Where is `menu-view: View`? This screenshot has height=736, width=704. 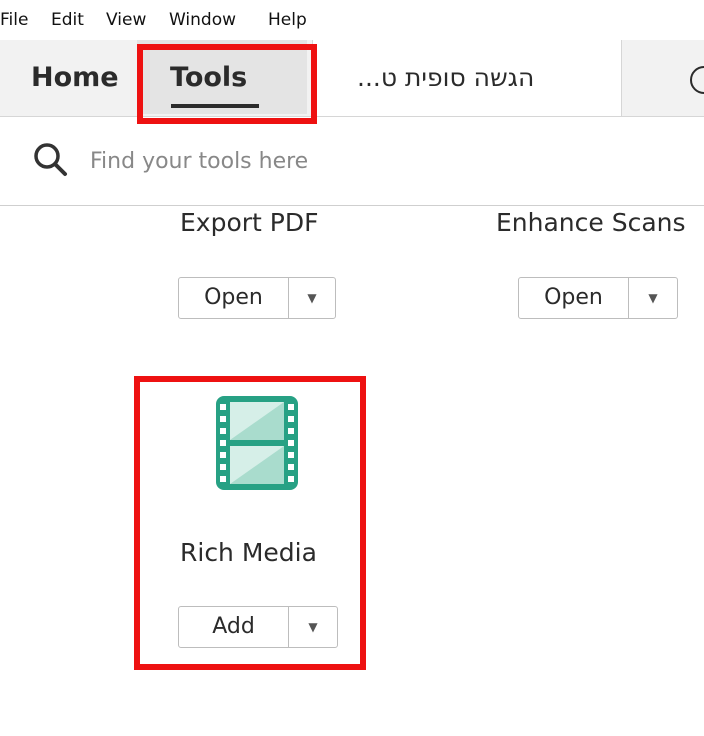 menu-view: View is located at coordinates (126, 20).